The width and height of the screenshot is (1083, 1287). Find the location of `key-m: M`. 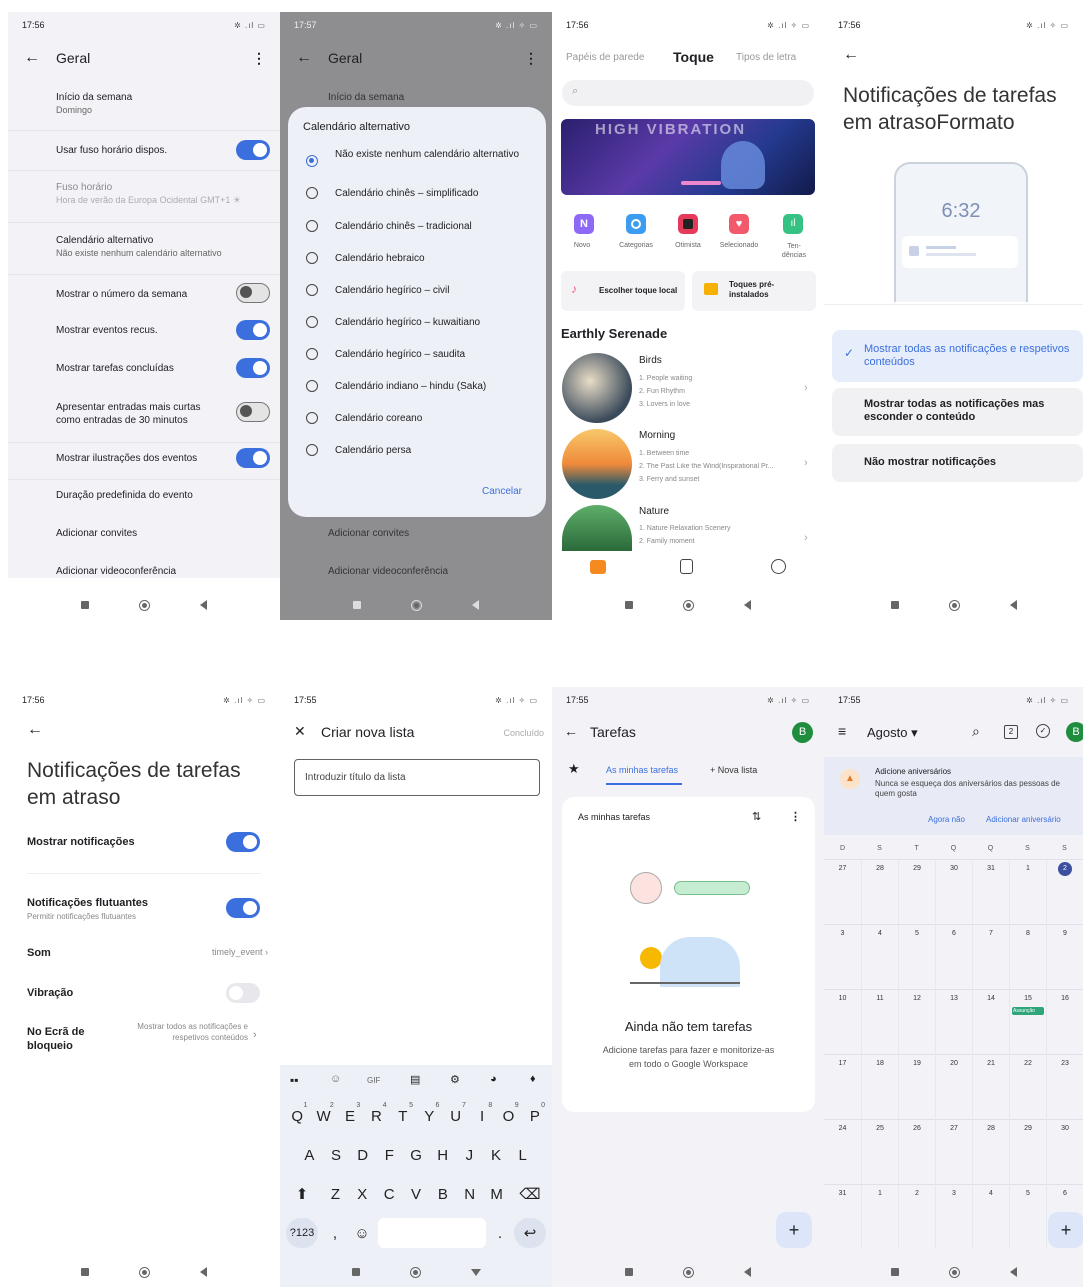

key-m: M is located at coordinates (496, 1194).